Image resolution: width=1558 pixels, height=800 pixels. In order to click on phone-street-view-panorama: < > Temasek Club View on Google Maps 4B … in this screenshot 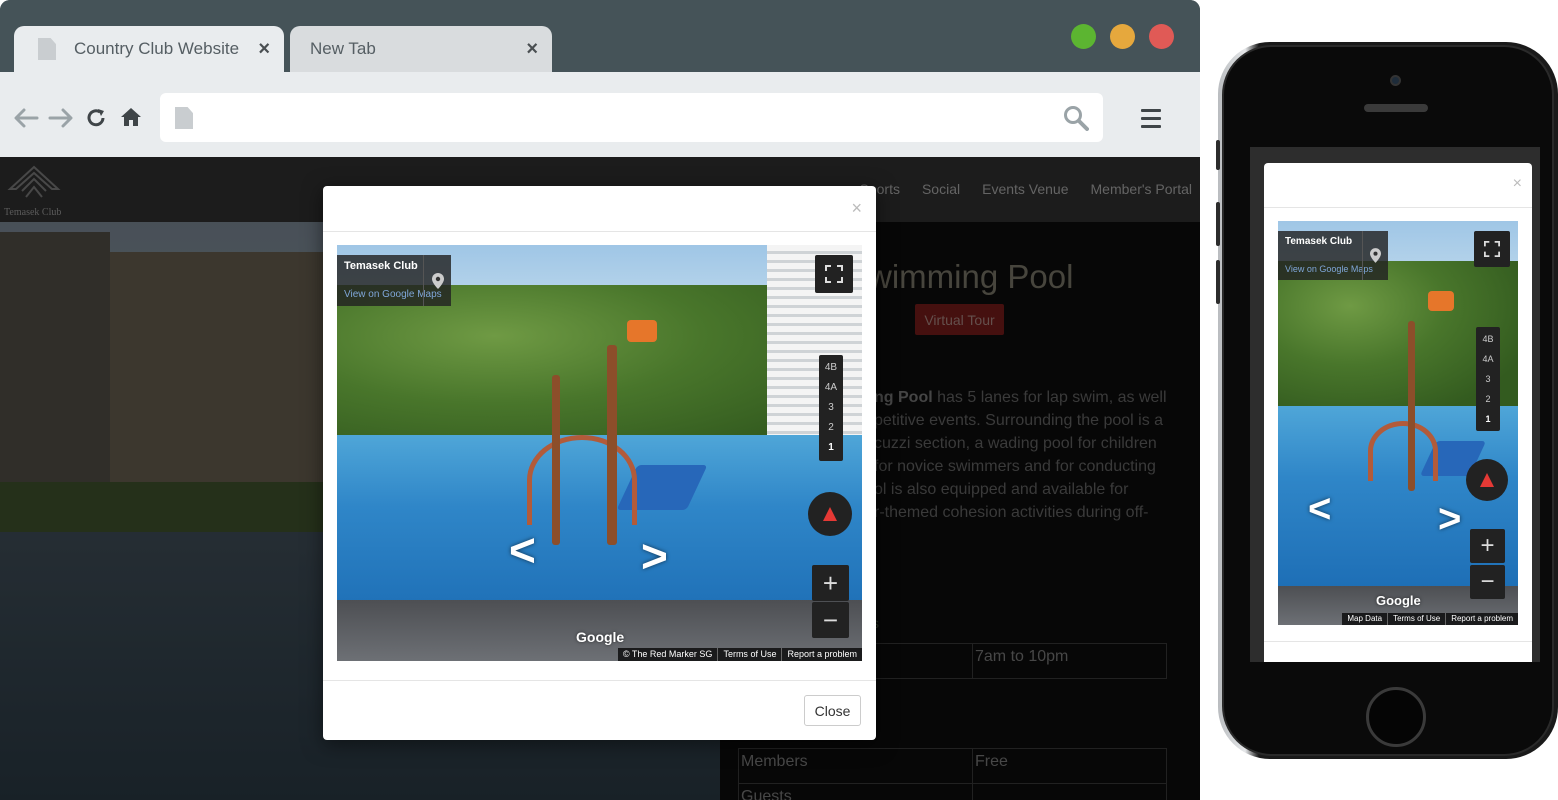, I will do `click(1398, 423)`.